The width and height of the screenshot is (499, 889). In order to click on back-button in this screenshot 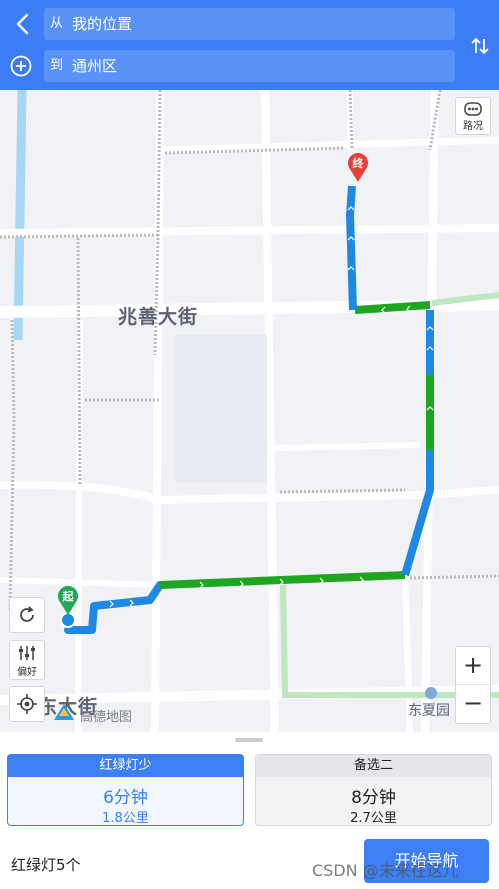, I will do `click(23, 24)`.